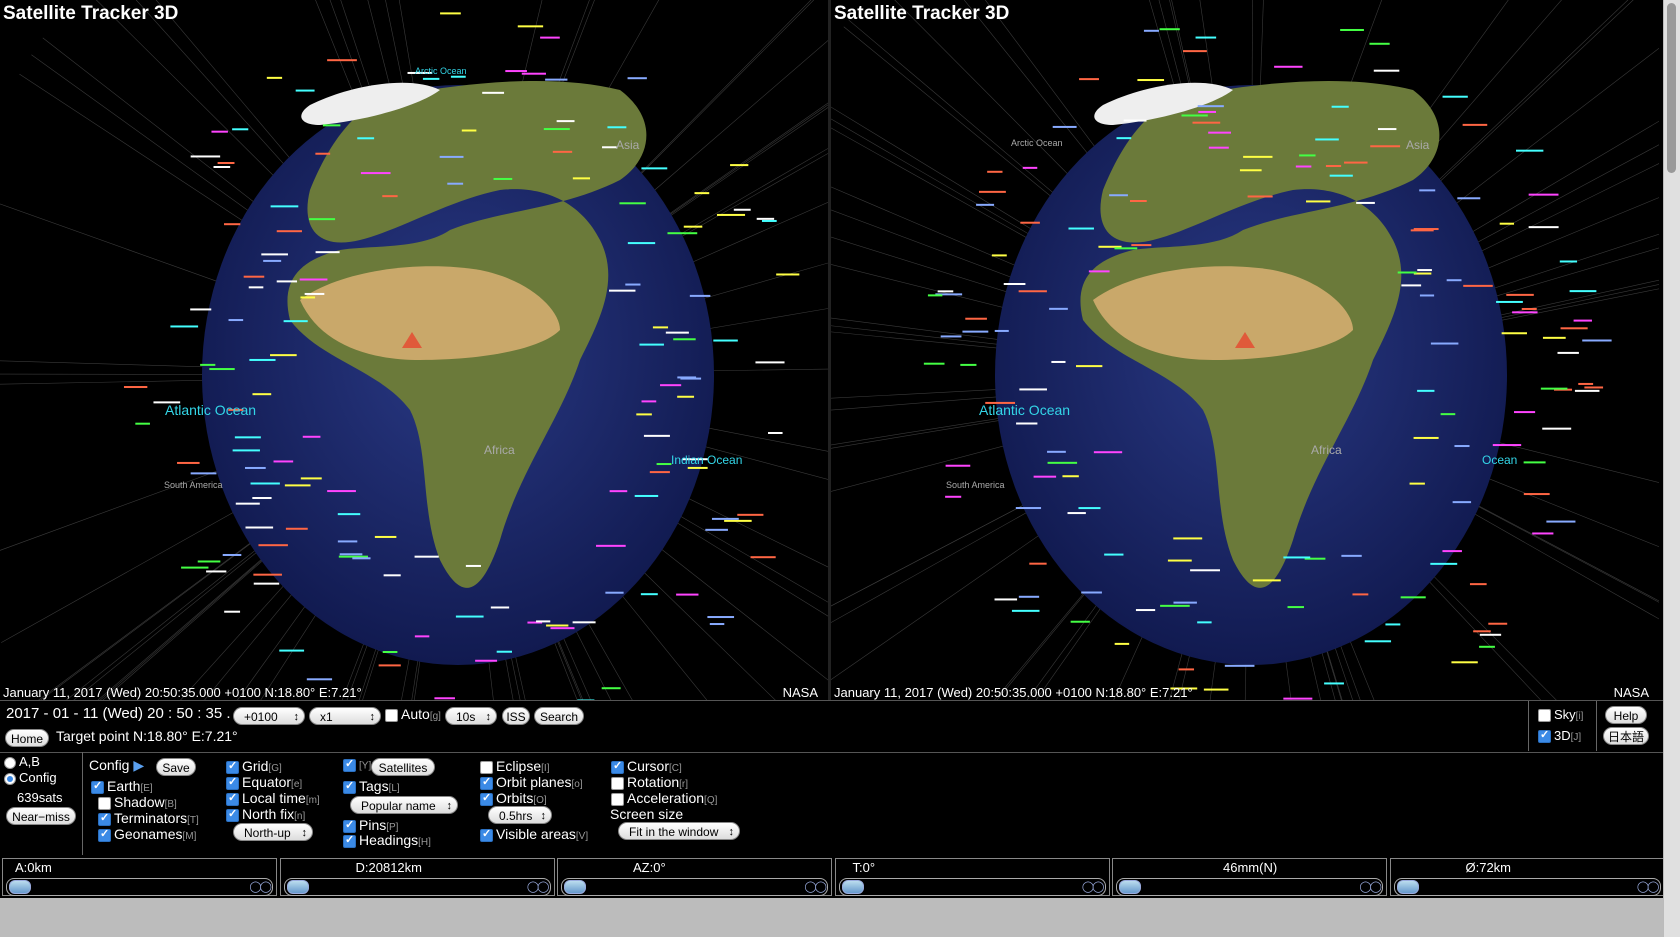 This screenshot has width=1680, height=937. What do you see at coordinates (514, 766) in the screenshot?
I see `eclipse-checkbox: Eclipse[I]` at bounding box center [514, 766].